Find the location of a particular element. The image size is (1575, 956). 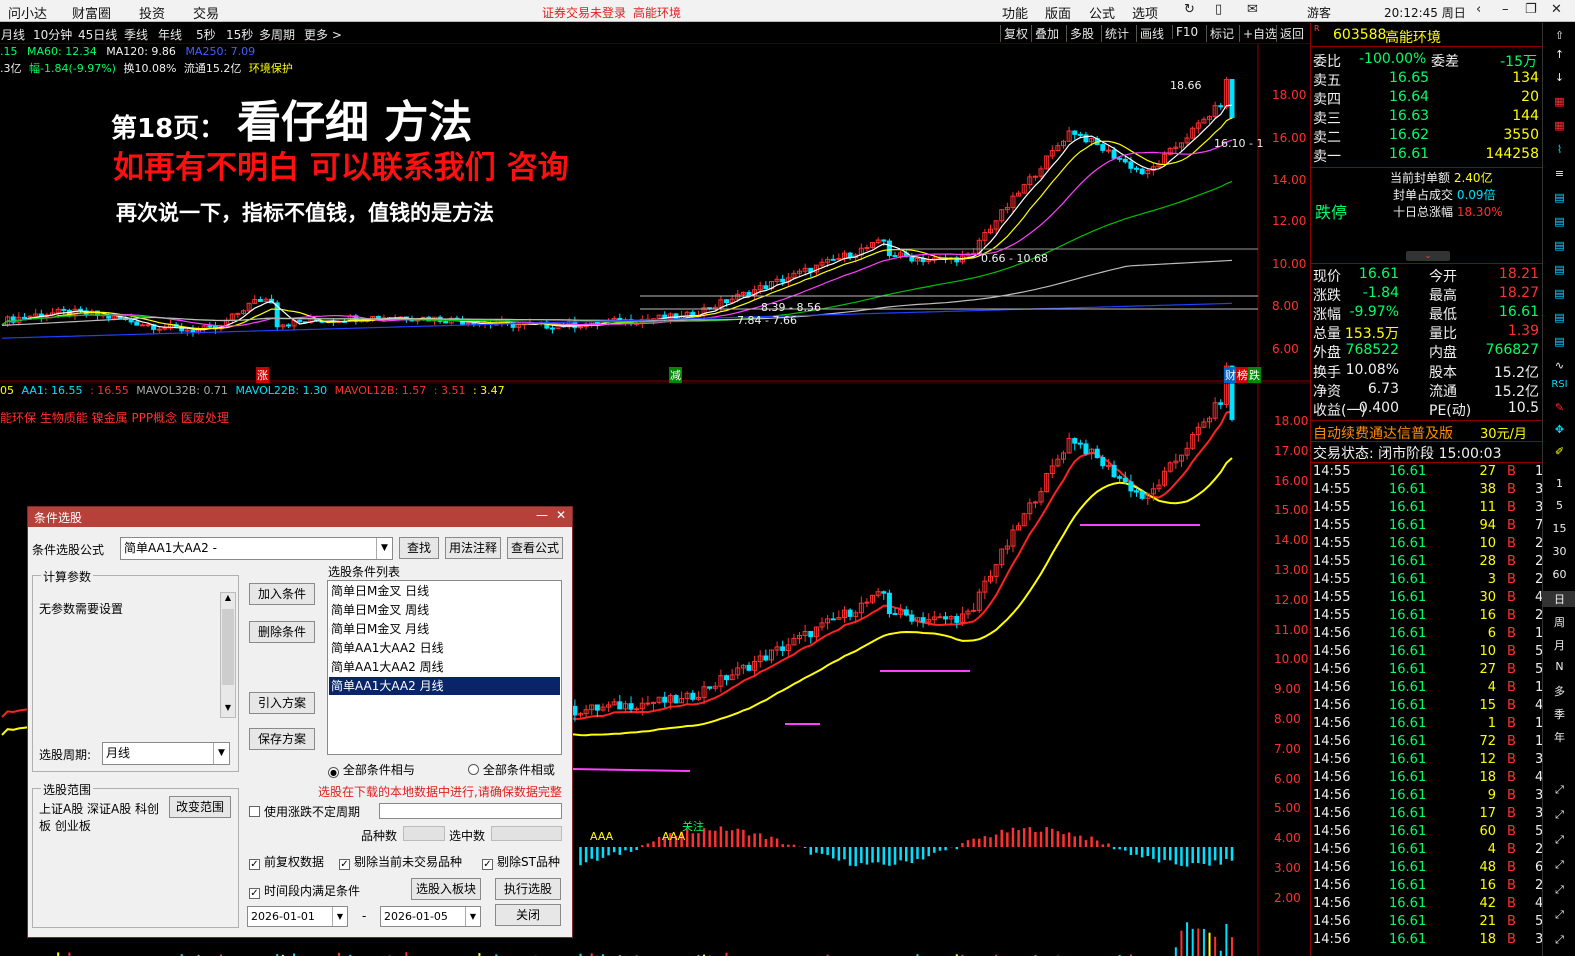

period-45day: 45日线 is located at coordinates (97, 34).